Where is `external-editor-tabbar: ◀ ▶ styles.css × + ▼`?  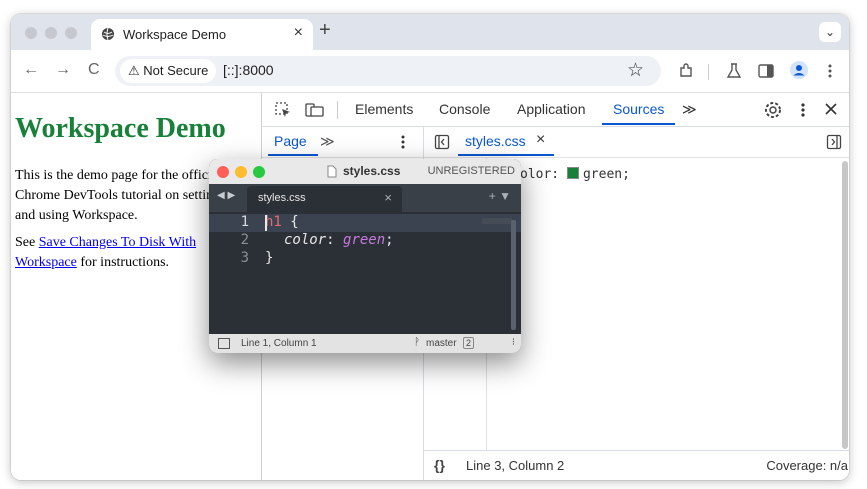
external-editor-tabbar: ◀ ▶ styles.css × + ▼ is located at coordinates (365, 198).